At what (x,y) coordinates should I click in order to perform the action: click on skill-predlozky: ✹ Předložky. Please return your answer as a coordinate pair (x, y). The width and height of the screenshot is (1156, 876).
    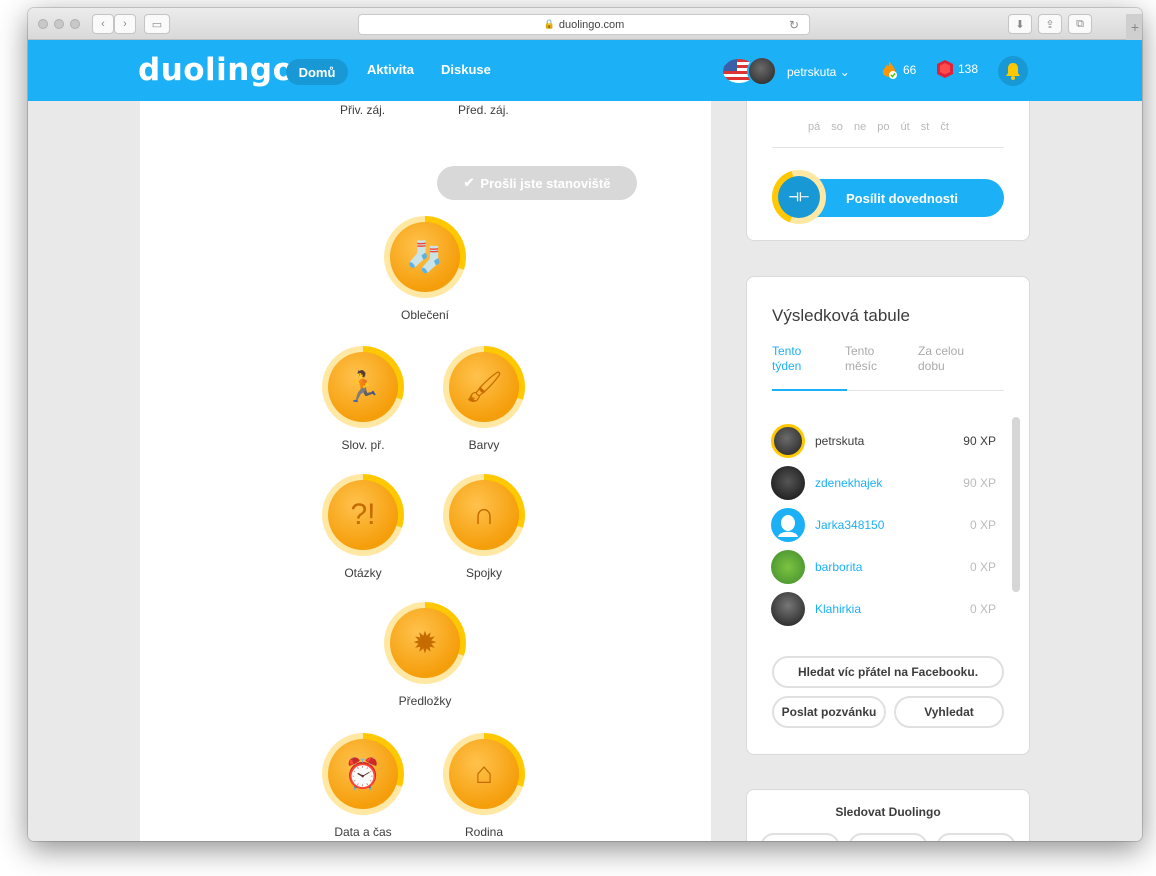
    Looking at the image, I should click on (425, 655).